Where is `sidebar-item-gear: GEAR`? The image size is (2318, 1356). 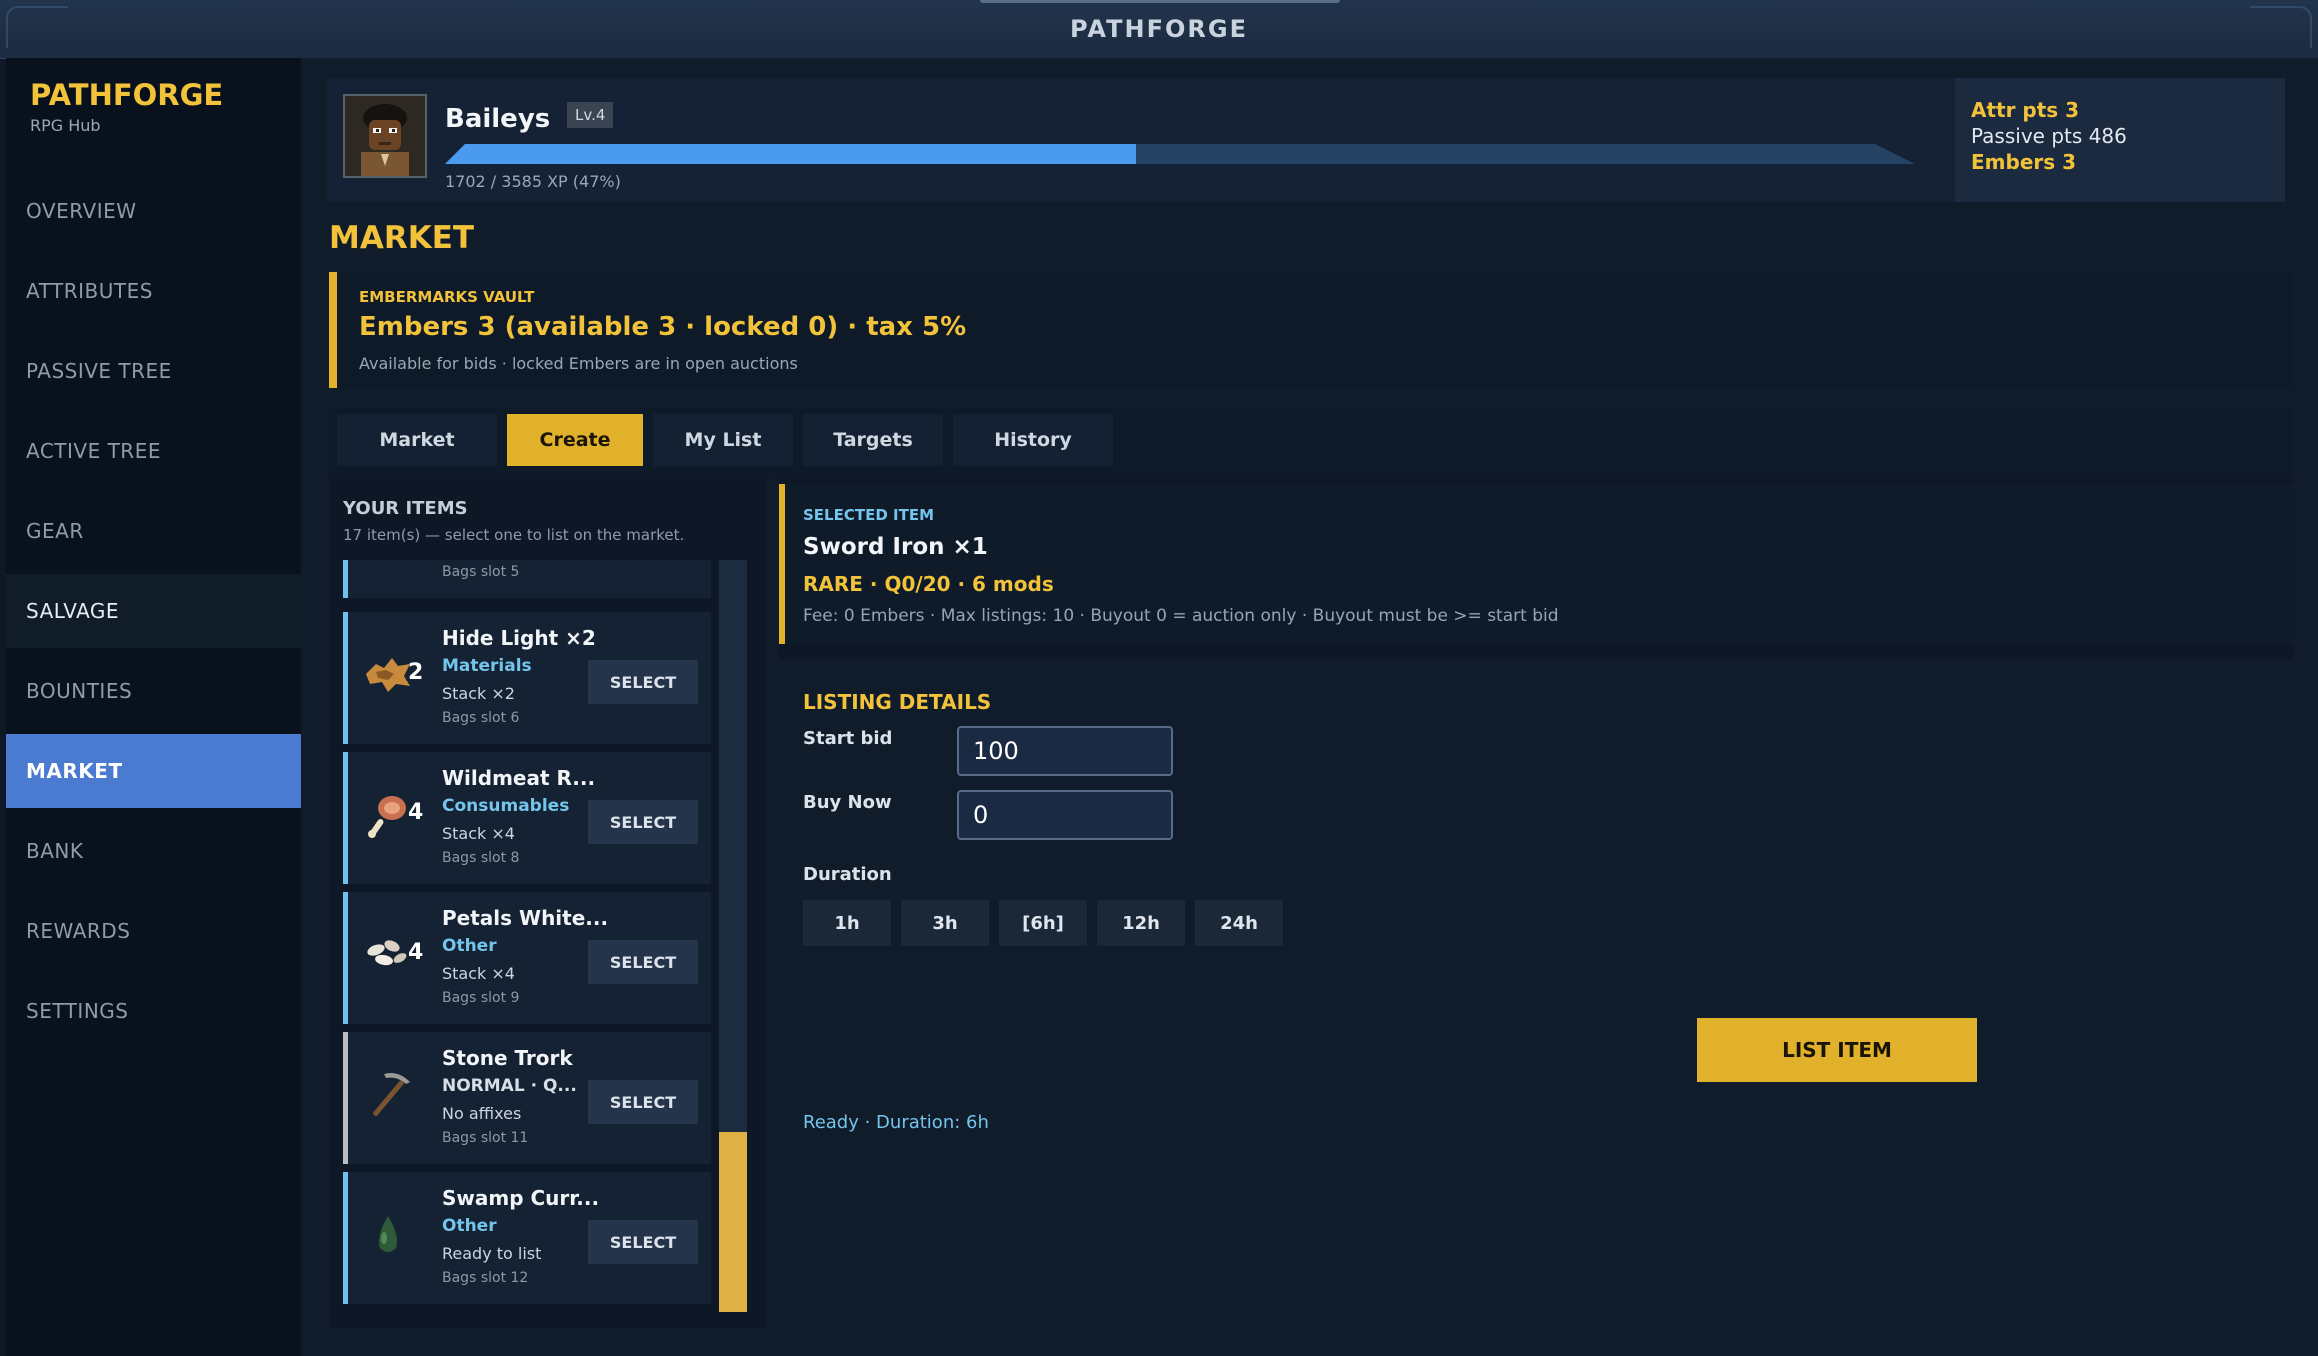
sidebar-item-gear: GEAR is located at coordinates (153, 531).